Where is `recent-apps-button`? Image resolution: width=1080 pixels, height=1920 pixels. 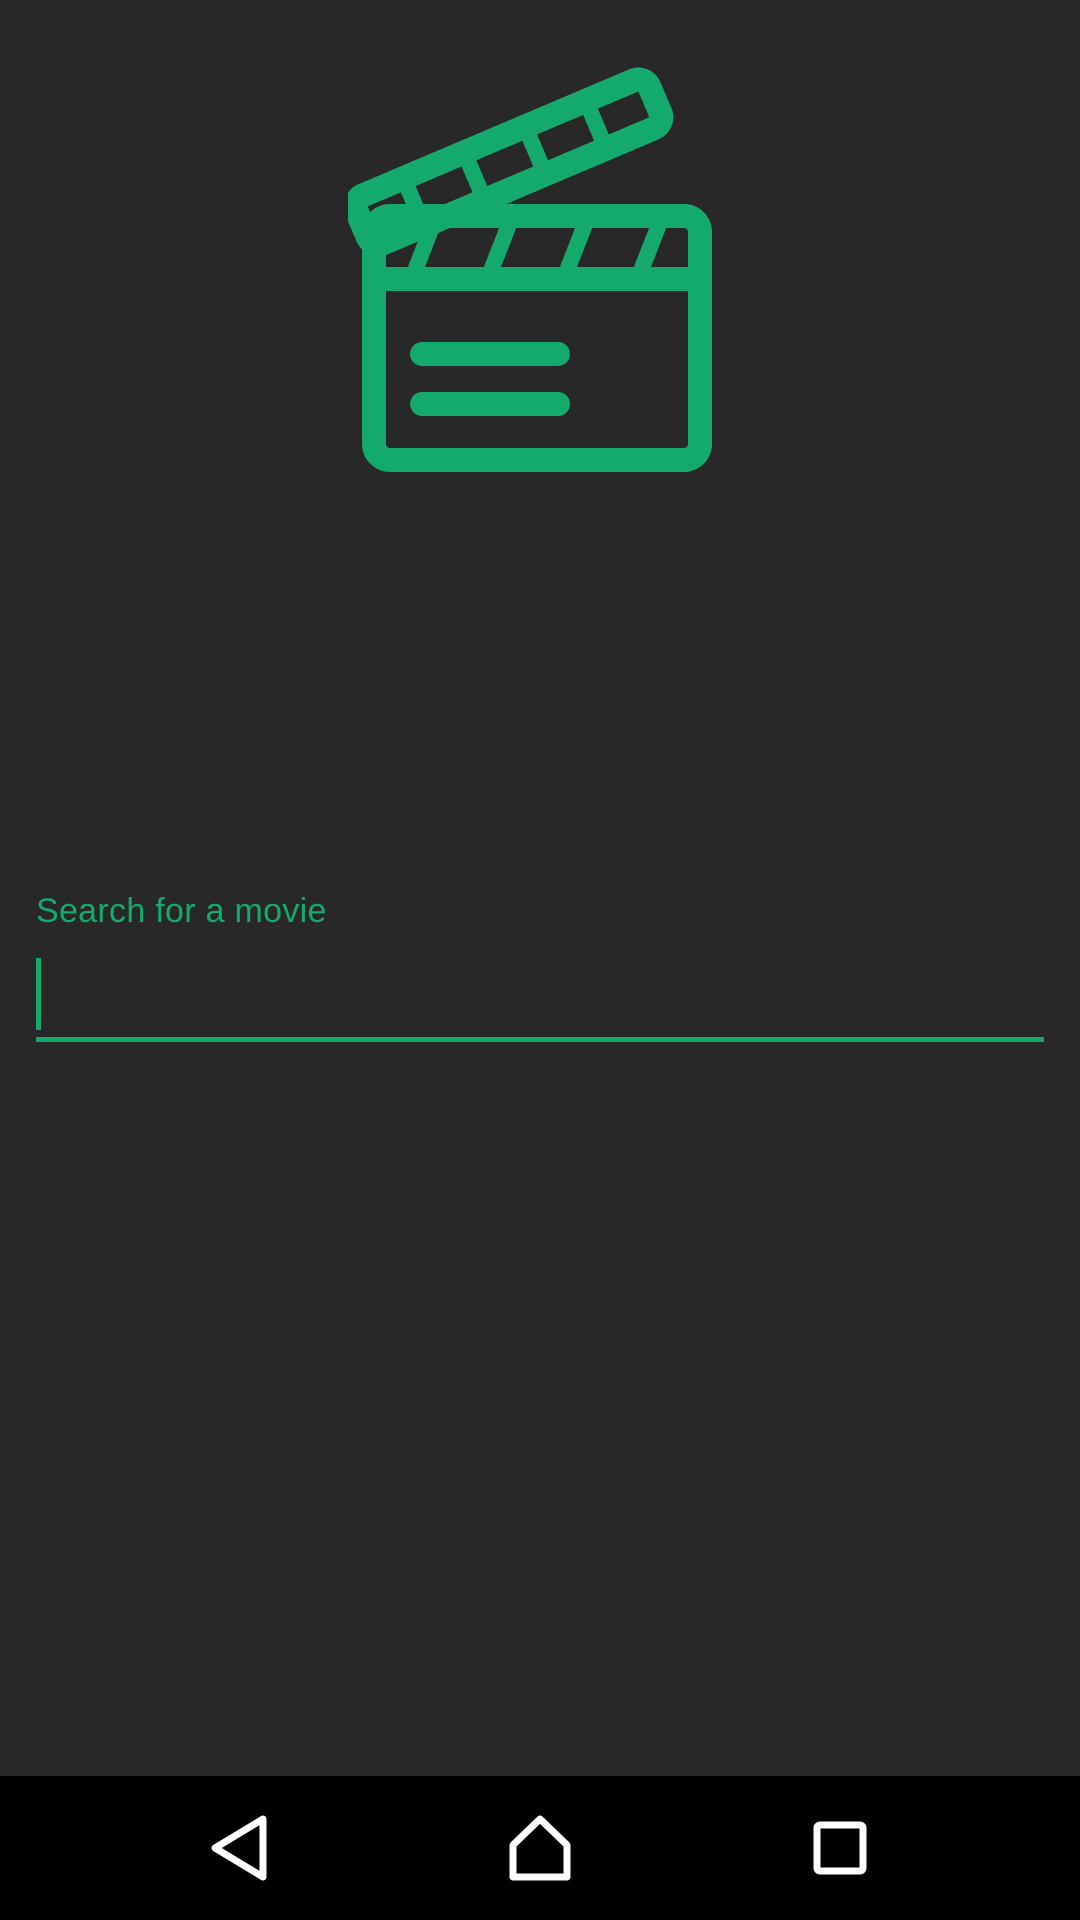
recent-apps-button is located at coordinates (840, 1848).